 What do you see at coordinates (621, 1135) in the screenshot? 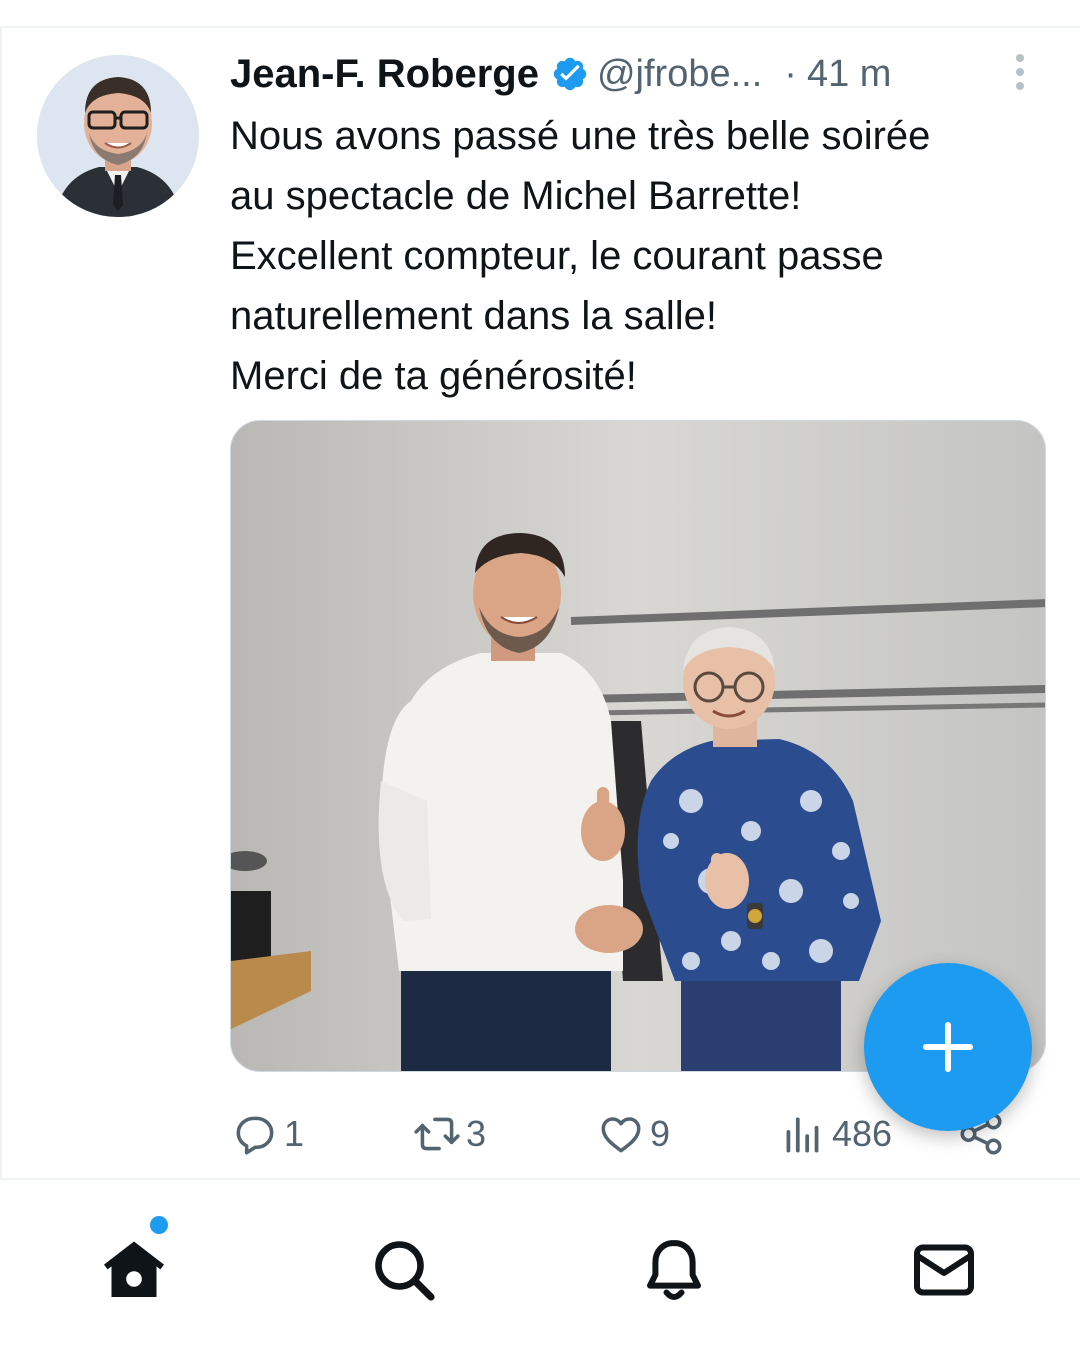
I see `heart-icon` at bounding box center [621, 1135].